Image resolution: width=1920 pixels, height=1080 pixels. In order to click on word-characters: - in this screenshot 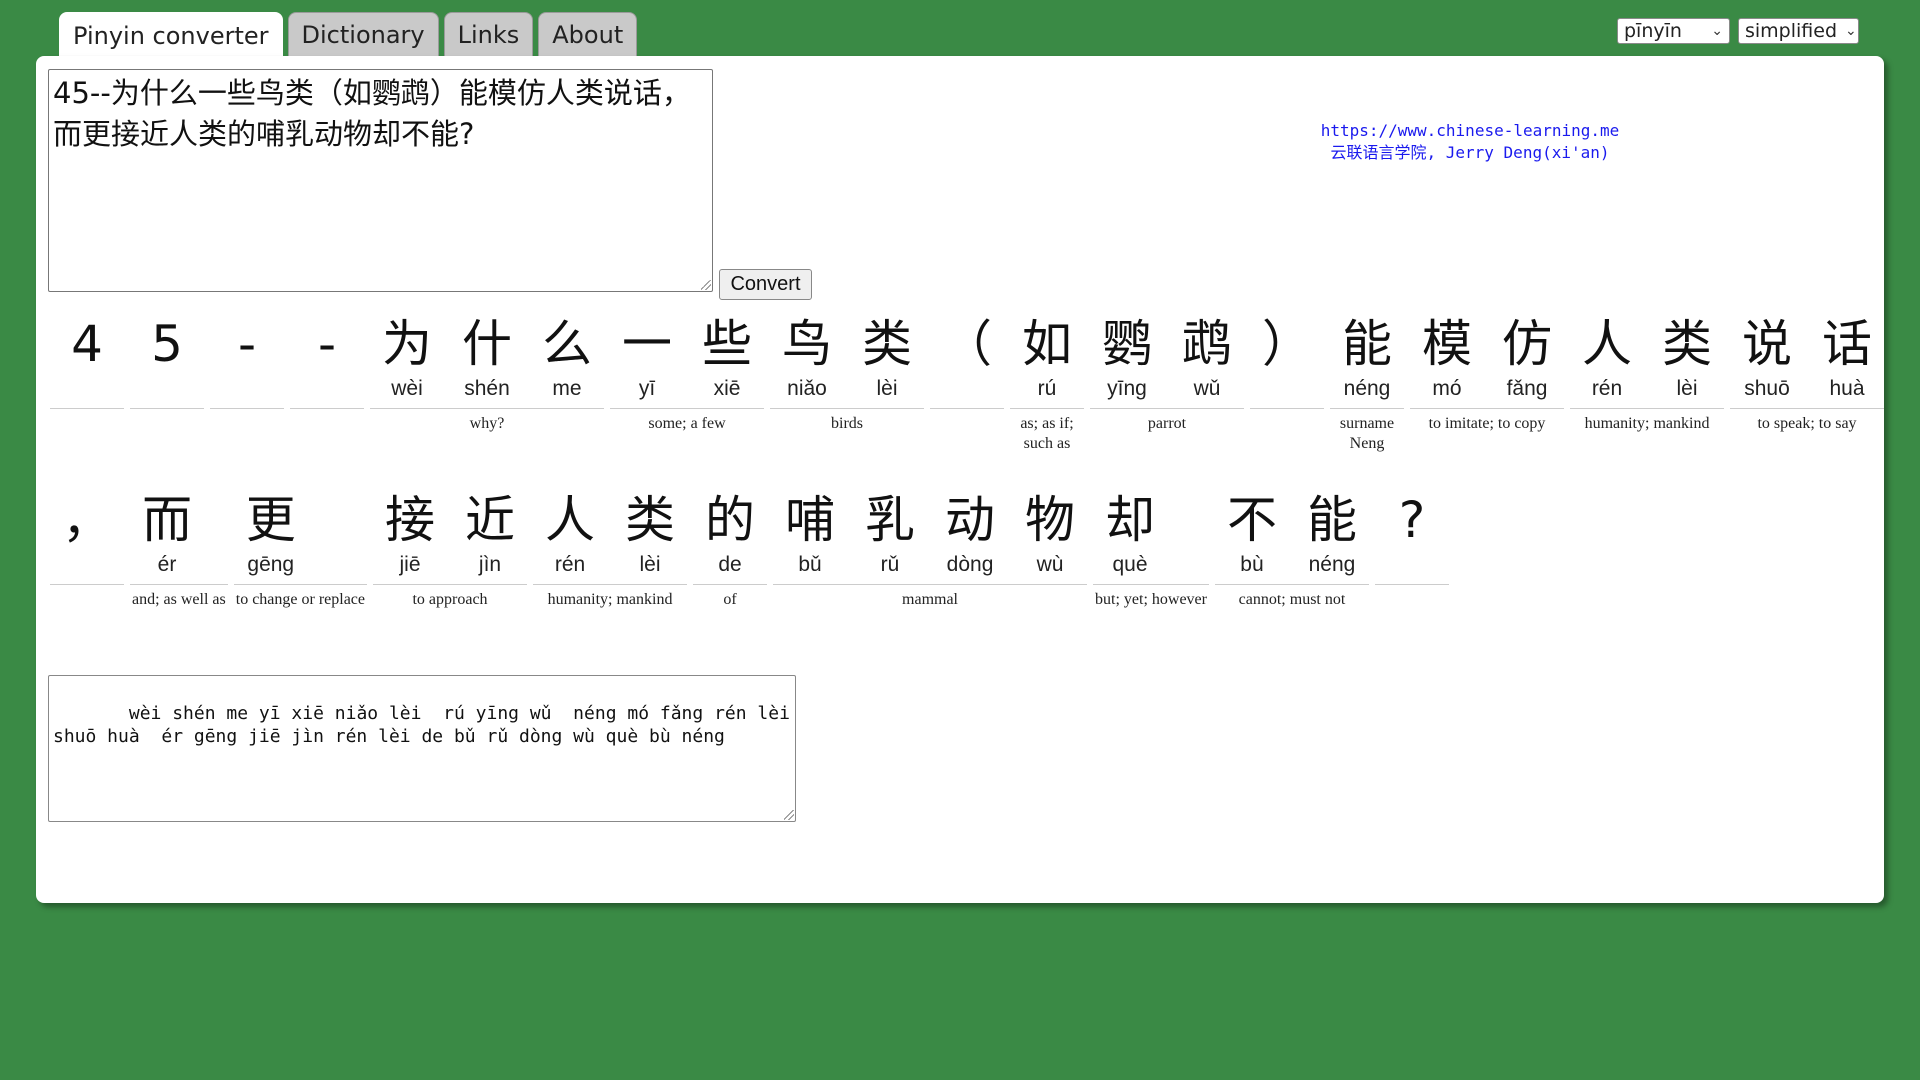, I will do `click(247, 361)`.